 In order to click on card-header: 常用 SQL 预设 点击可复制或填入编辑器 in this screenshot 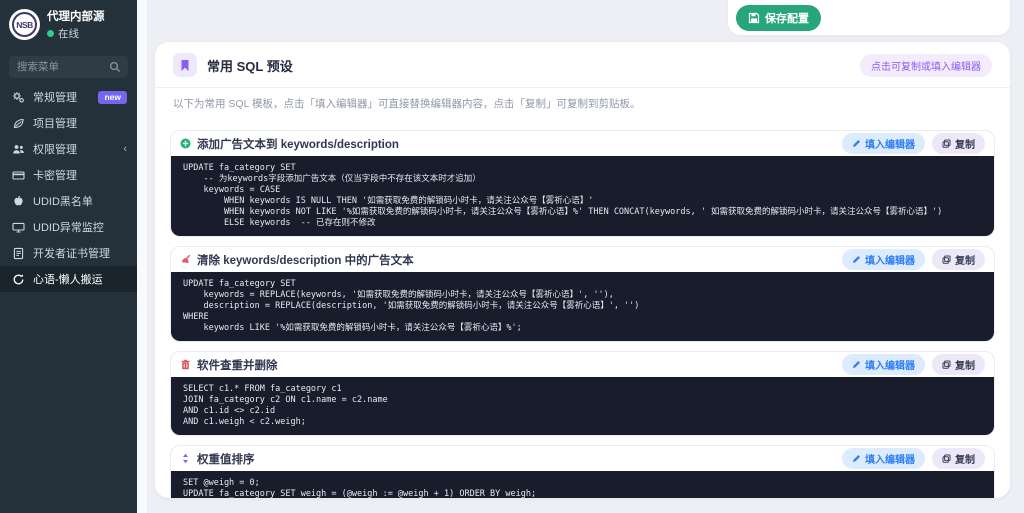, I will do `click(582, 65)`.